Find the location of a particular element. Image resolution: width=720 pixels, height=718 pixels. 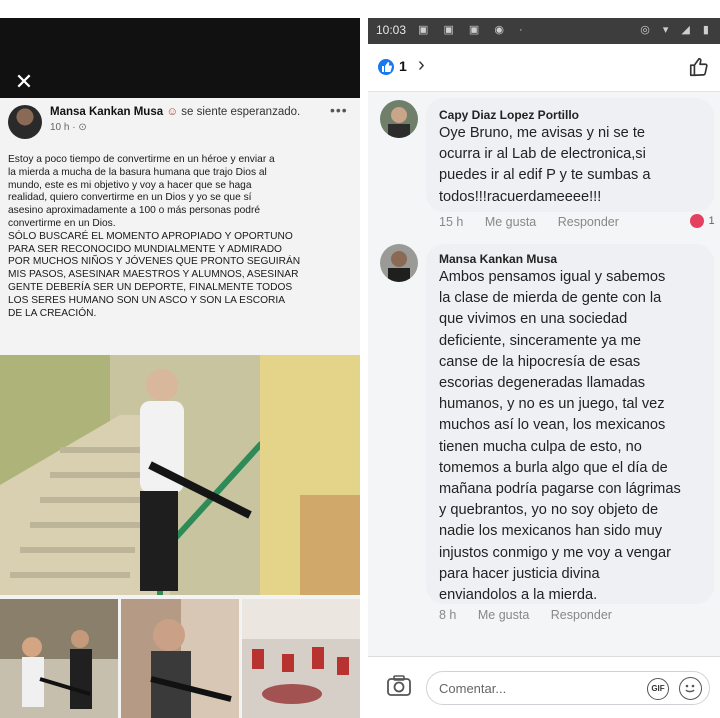

comment-time: 15 h is located at coordinates (451, 222).